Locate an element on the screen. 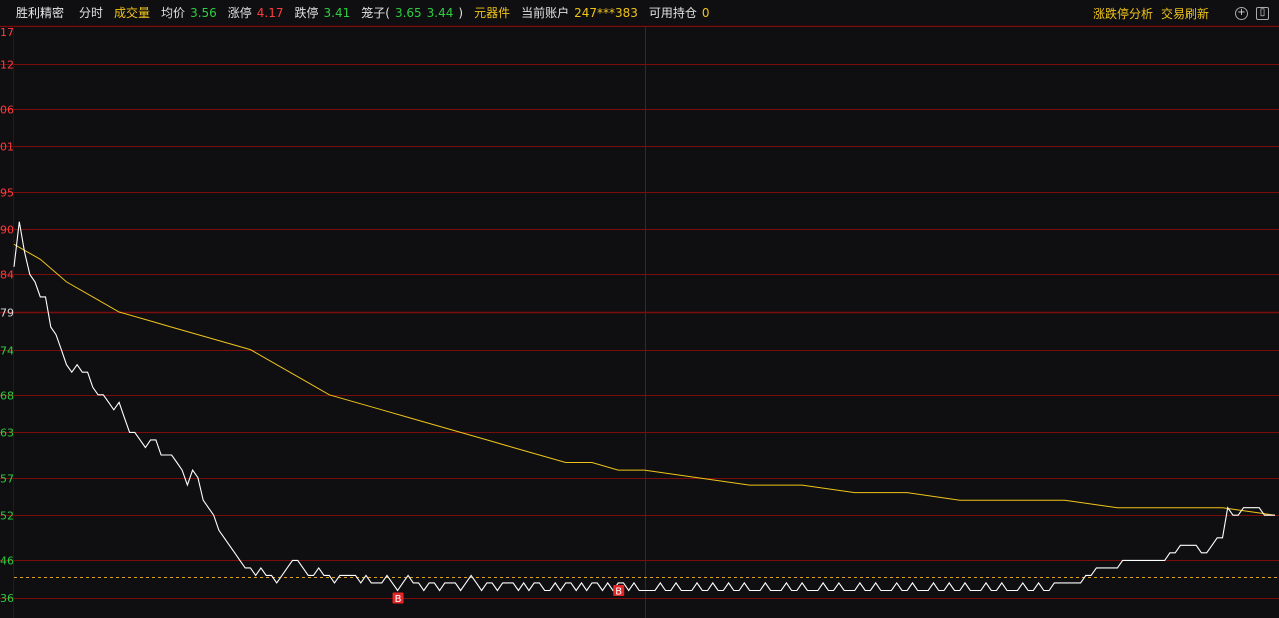 The width and height of the screenshot is (1279, 618). limit-down-label: 跌停 is located at coordinates (306, 13).